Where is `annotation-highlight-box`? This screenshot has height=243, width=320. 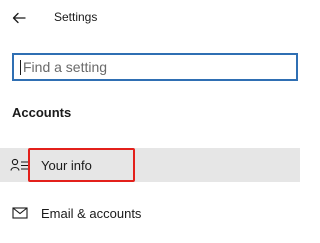 annotation-highlight-box is located at coordinates (81, 165).